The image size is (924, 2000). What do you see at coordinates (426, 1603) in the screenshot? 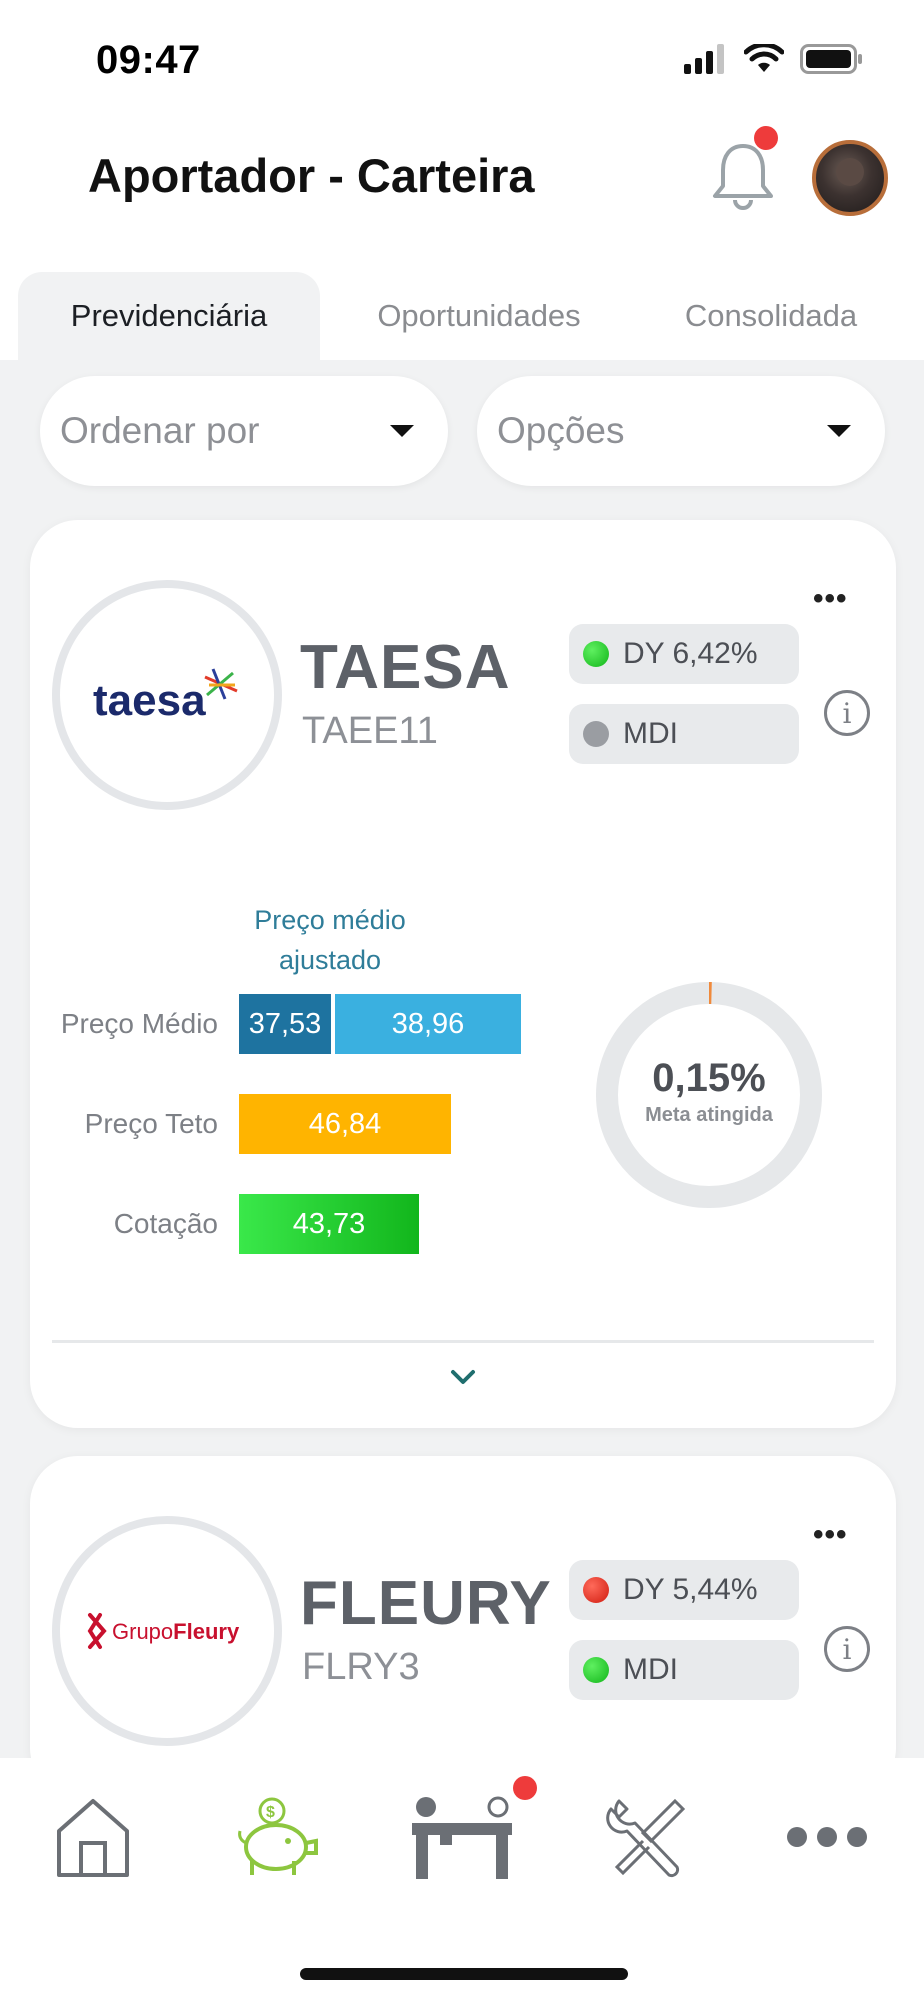
I see `company-name: FLEURY` at bounding box center [426, 1603].